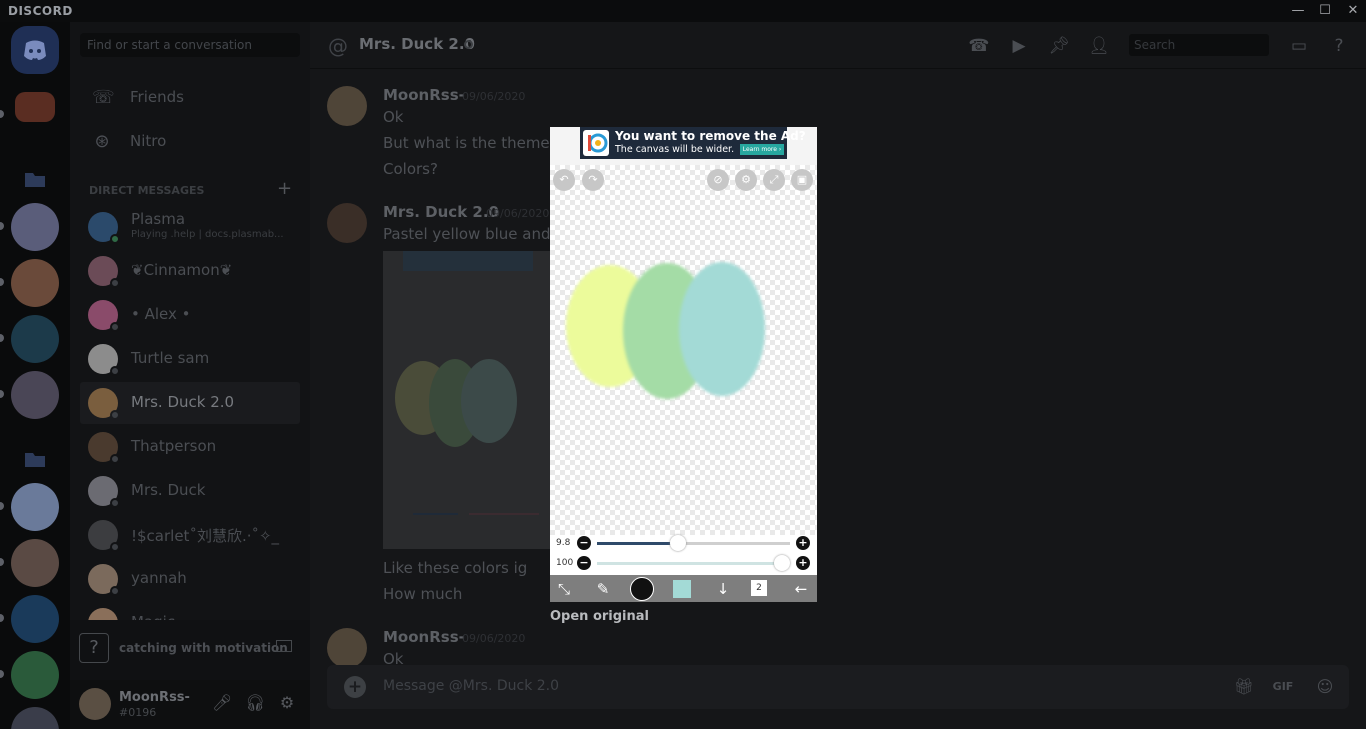 This screenshot has width=1366, height=729. Describe the element at coordinates (441, 212) in the screenshot. I see `author-name: Mrs. Duck 2.0` at that location.